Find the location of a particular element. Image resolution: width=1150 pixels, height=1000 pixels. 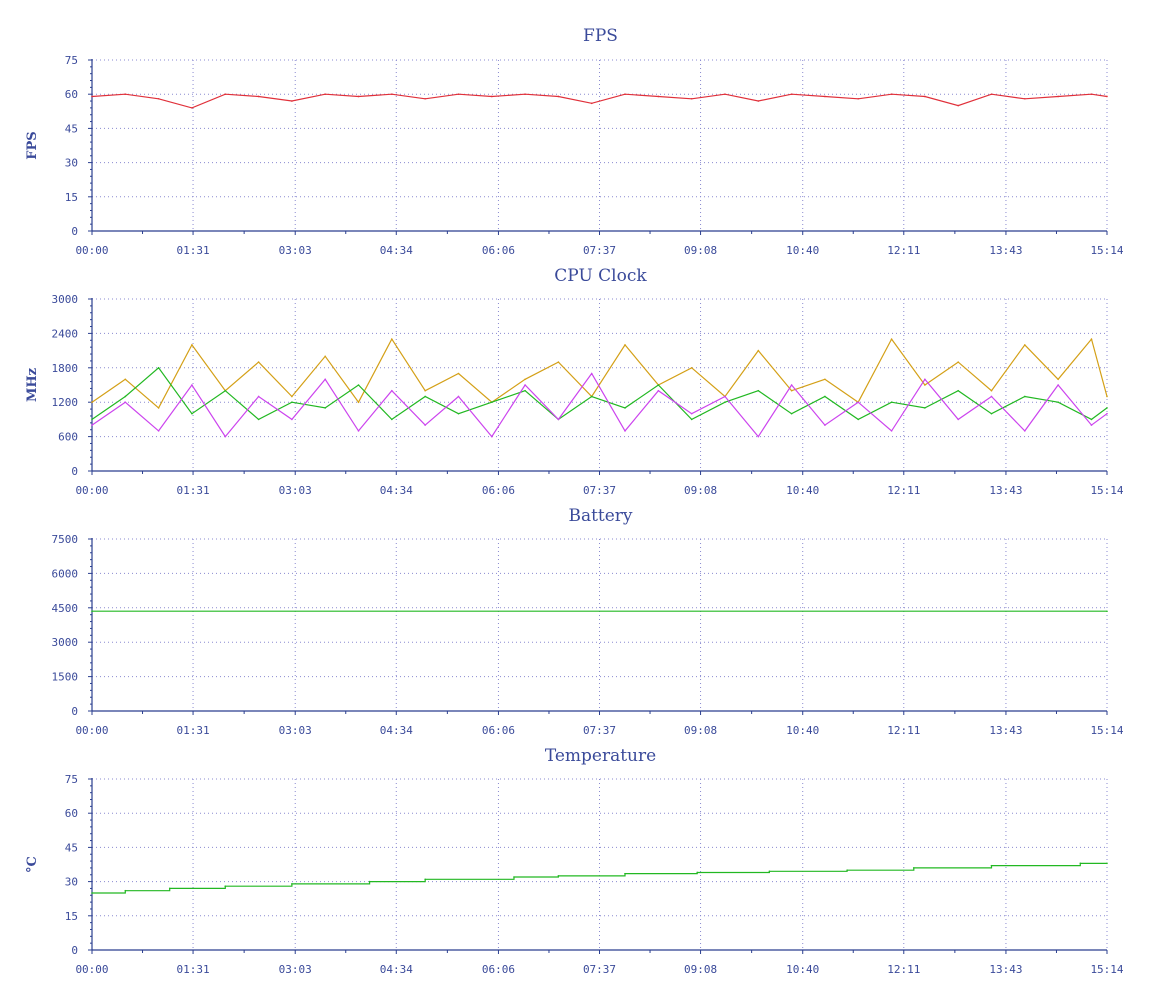

y-axis-label: MHz is located at coordinates (32, 385).